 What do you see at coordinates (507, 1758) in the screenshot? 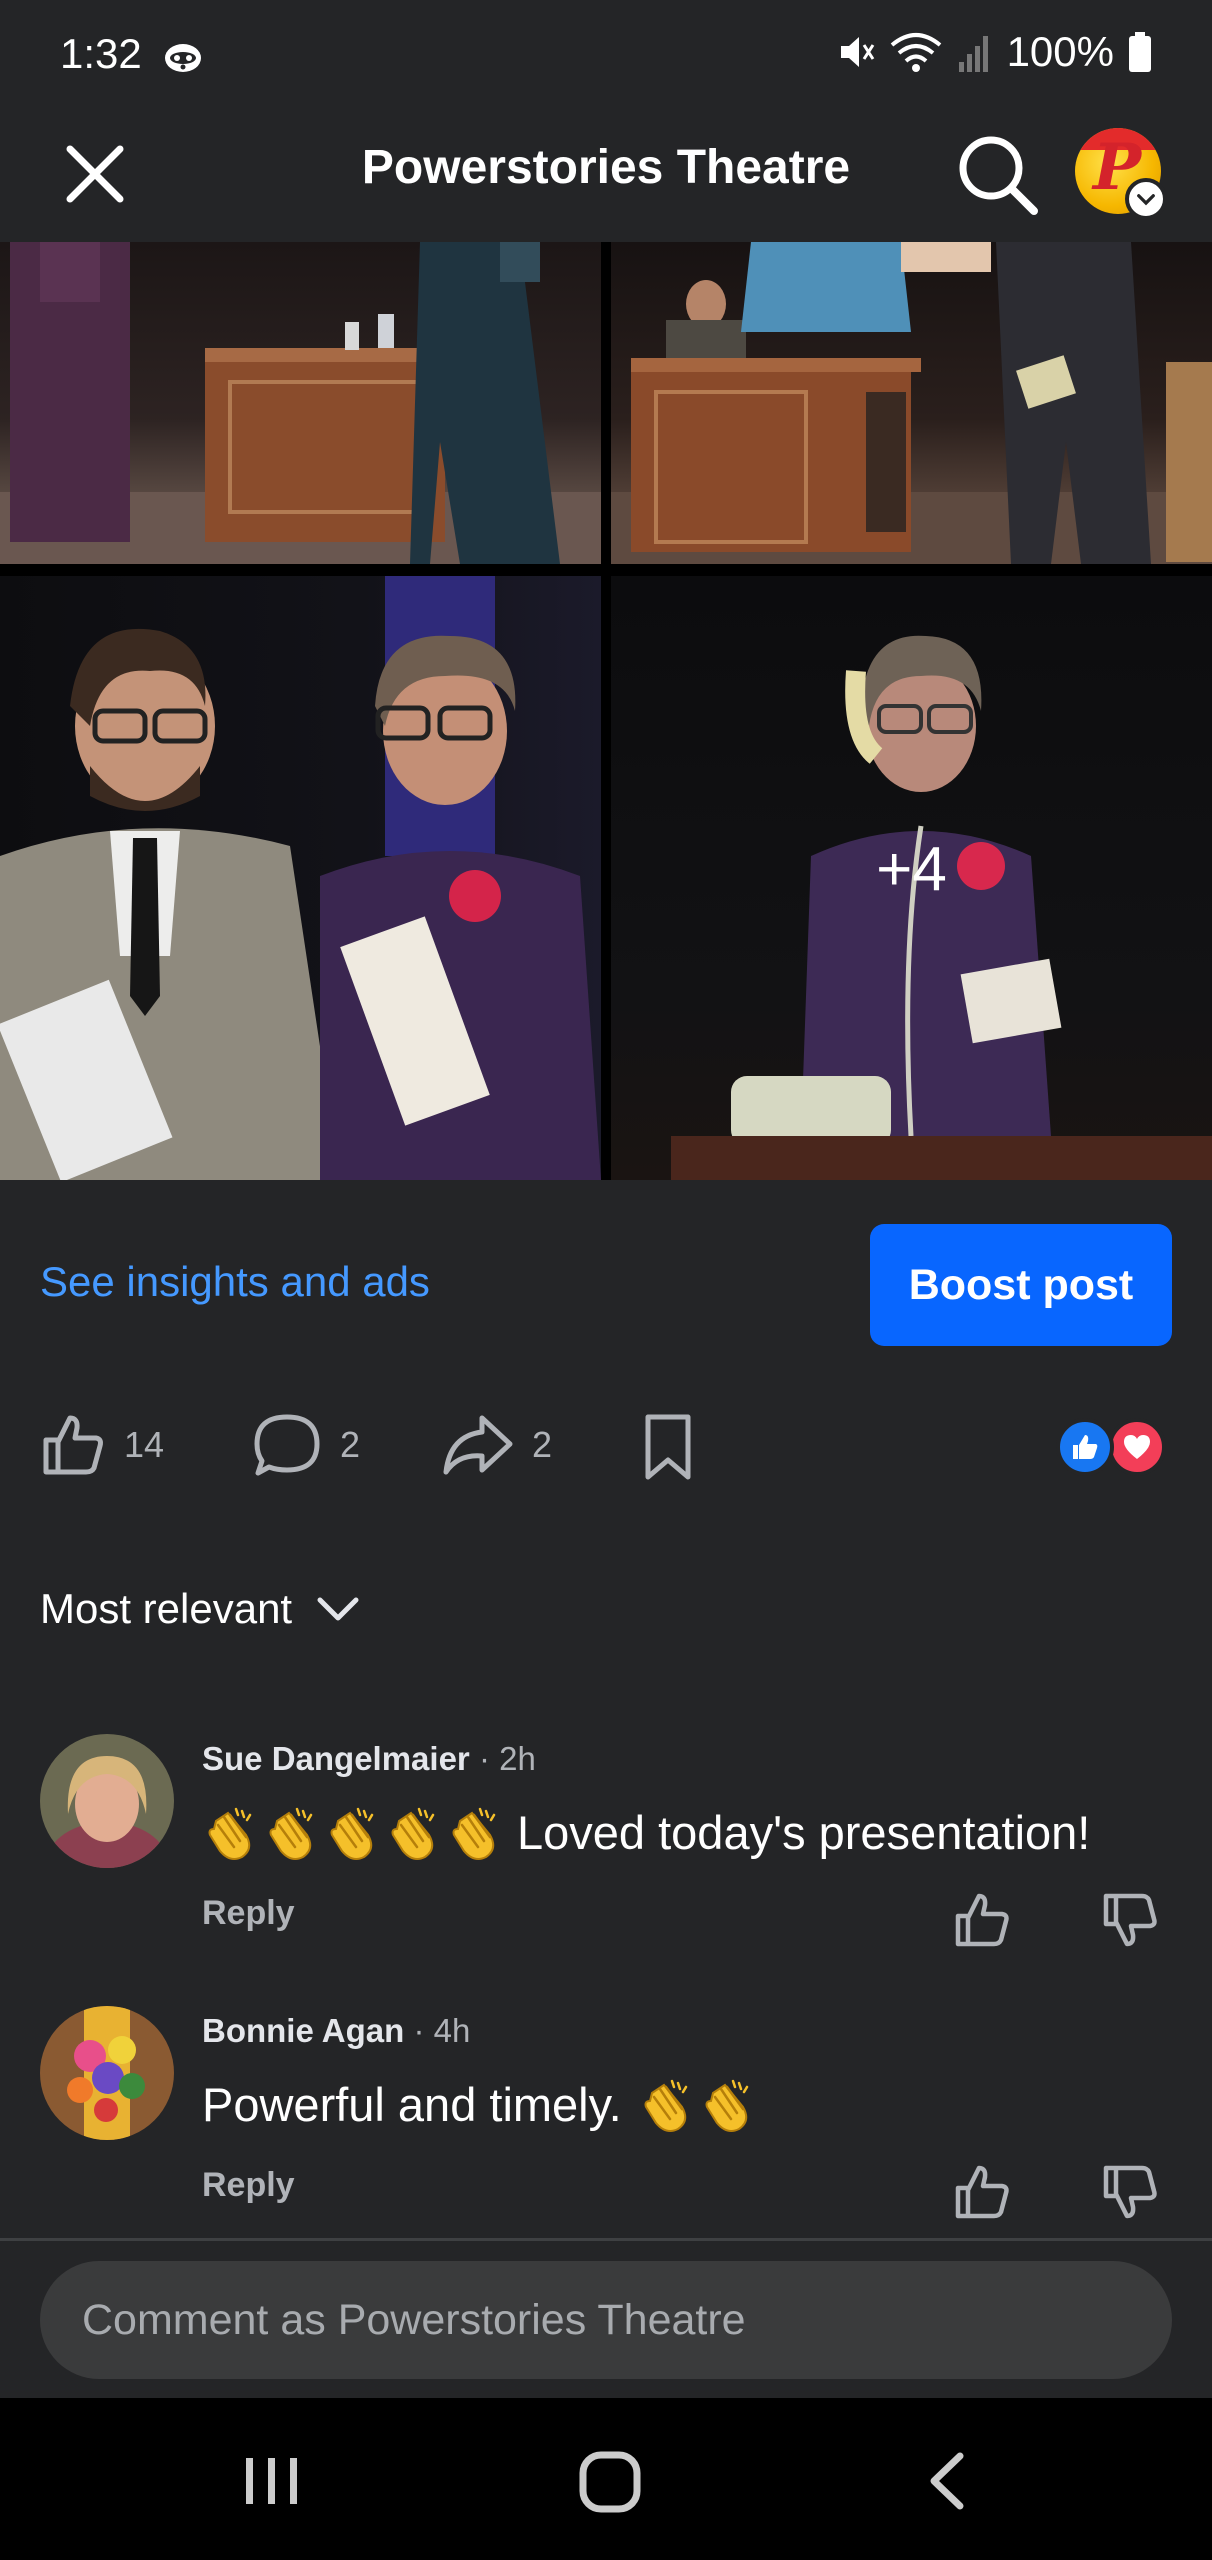
I see `comment-time: · 2h` at bounding box center [507, 1758].